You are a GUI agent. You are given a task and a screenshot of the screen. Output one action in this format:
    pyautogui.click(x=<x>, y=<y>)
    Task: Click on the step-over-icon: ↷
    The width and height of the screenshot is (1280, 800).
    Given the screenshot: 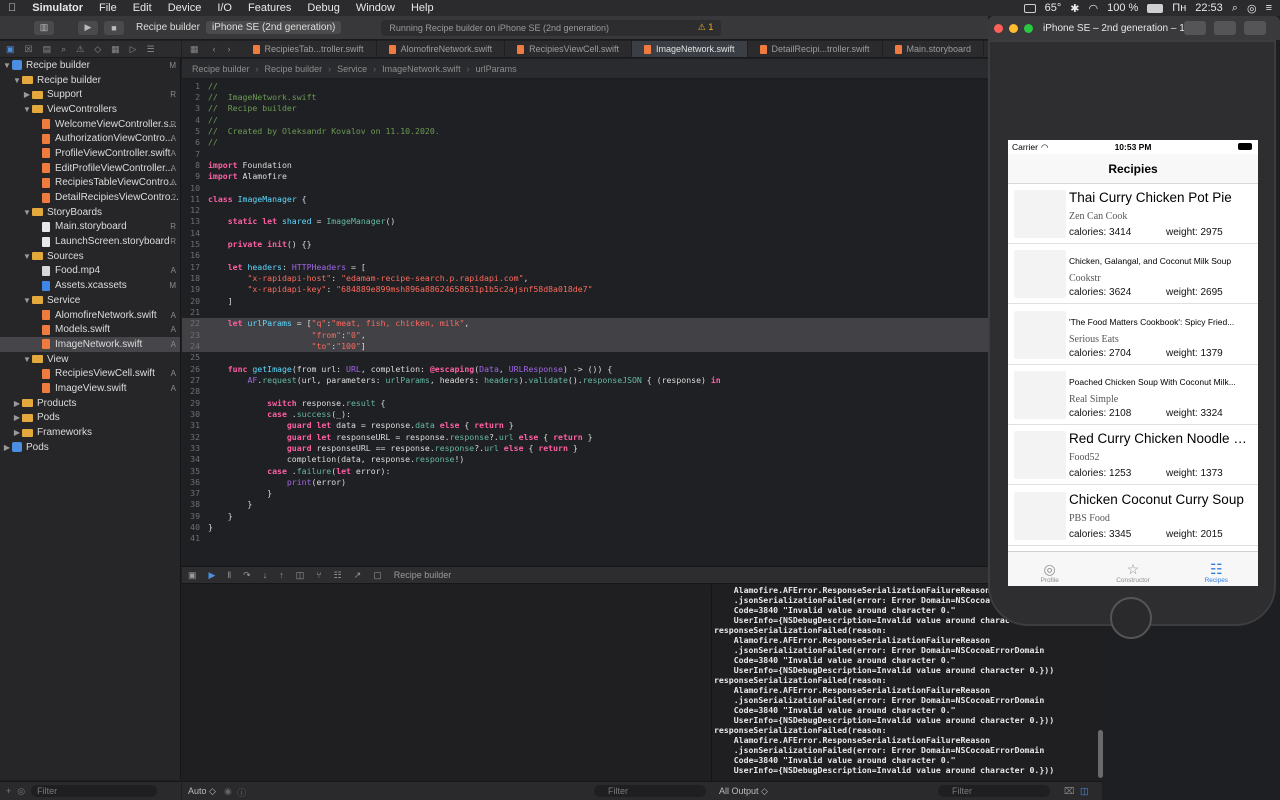 What is the action you would take?
    pyautogui.click(x=247, y=575)
    